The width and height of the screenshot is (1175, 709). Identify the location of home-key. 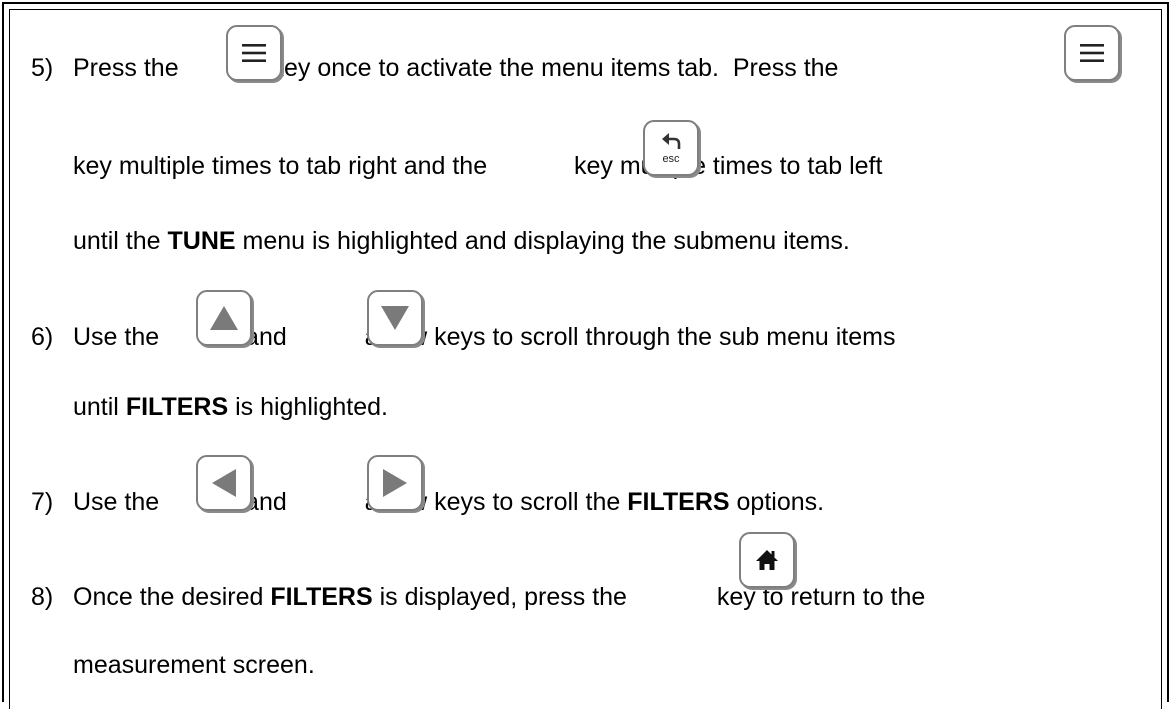
(767, 560).